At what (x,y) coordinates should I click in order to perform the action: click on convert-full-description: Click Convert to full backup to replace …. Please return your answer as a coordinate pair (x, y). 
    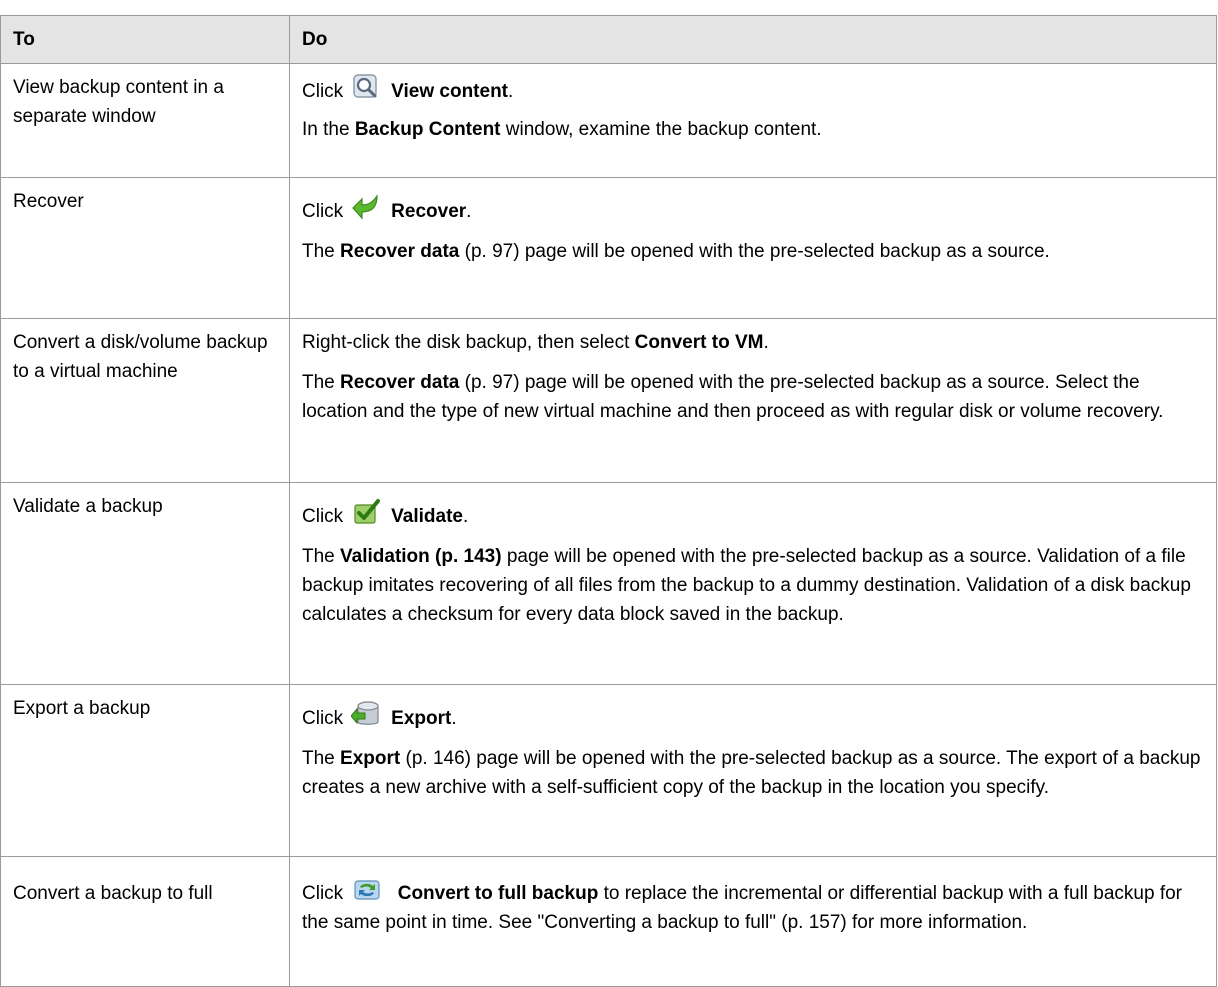
    Looking at the image, I should click on (753, 903).